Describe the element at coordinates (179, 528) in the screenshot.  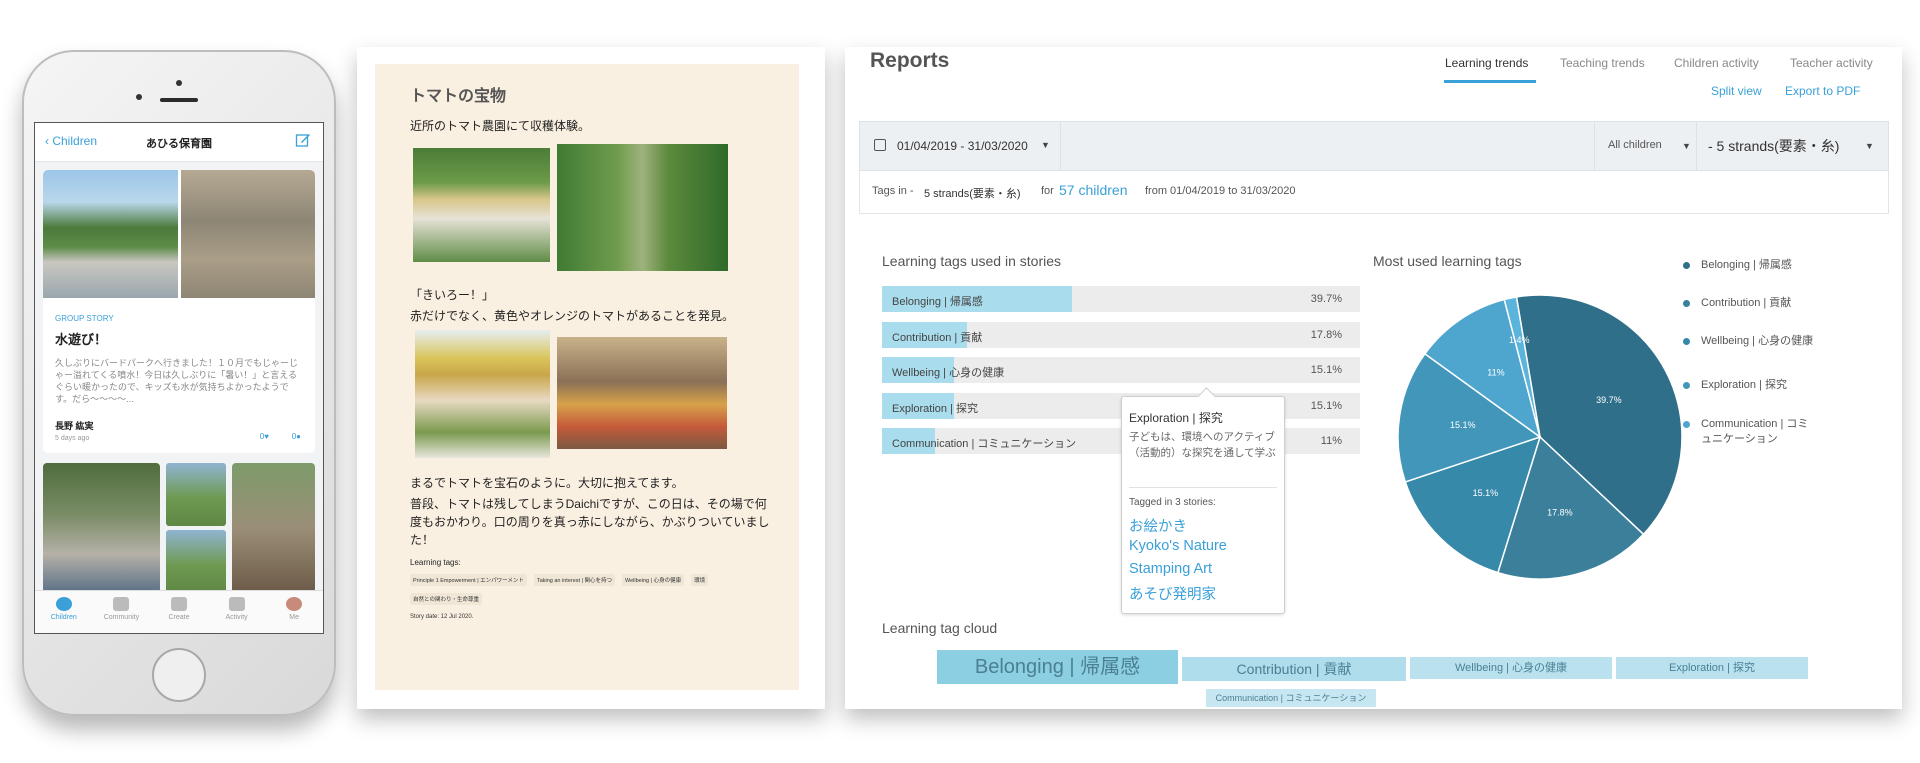
I see `story-card-photos` at that location.